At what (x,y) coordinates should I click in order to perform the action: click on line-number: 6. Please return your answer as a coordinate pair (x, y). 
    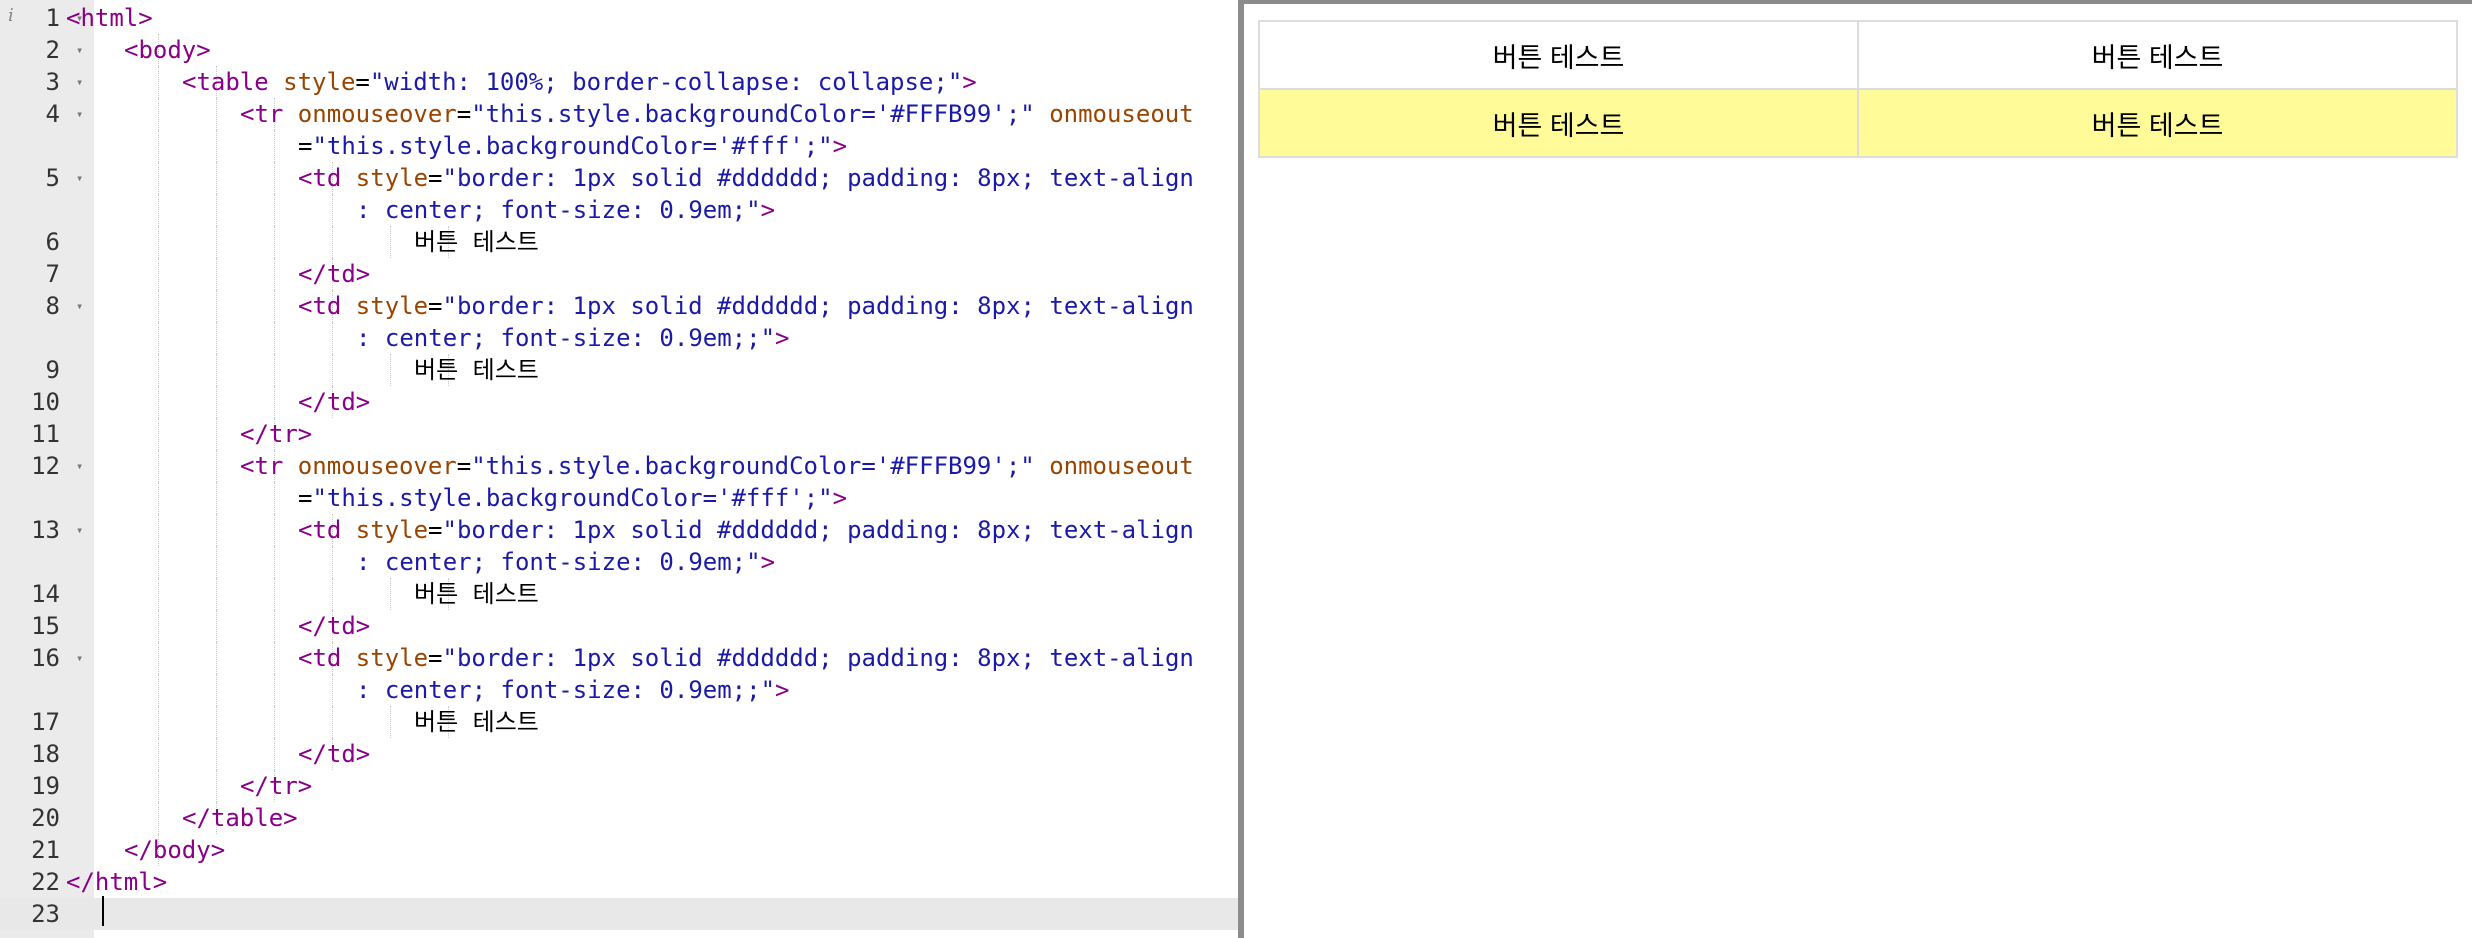
    Looking at the image, I should click on (52, 242).